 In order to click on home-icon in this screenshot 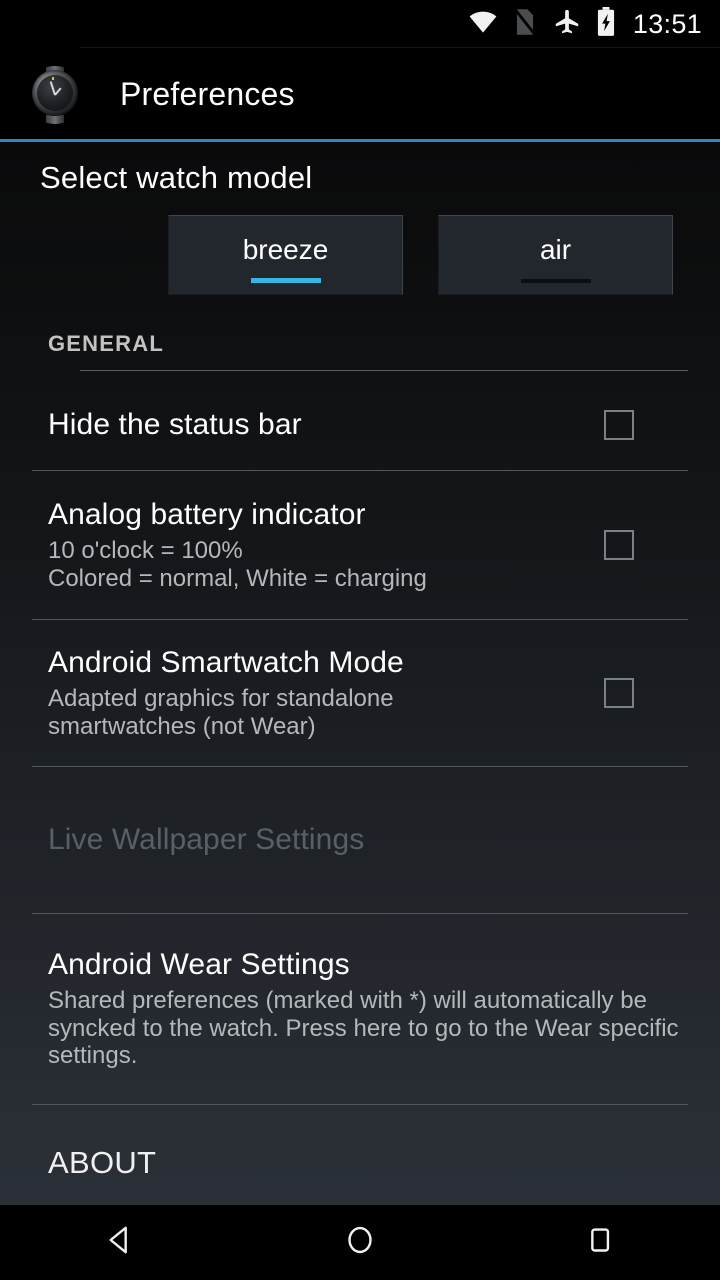, I will do `click(360, 1242)`.